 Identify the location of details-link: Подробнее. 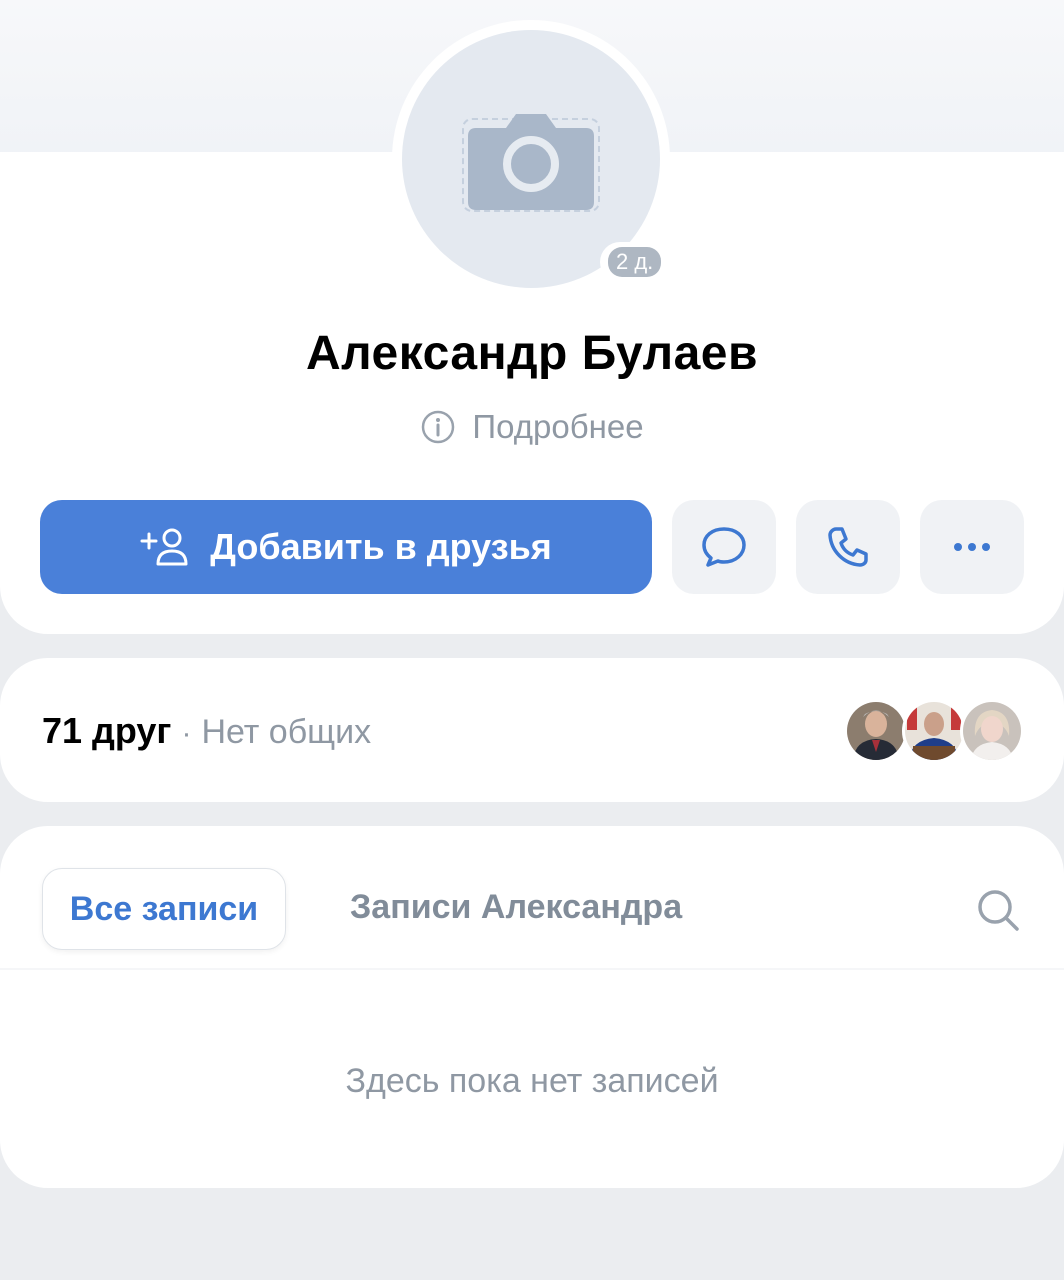
(532, 427).